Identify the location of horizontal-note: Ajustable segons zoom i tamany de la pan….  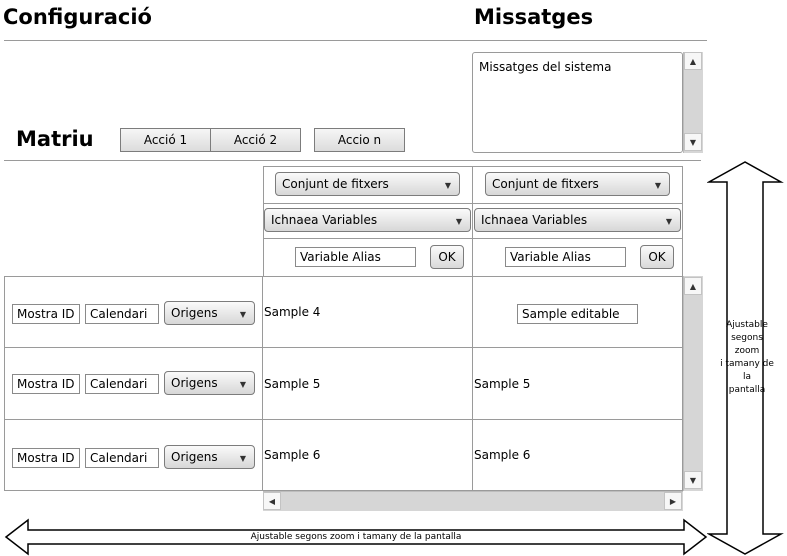
(356, 537).